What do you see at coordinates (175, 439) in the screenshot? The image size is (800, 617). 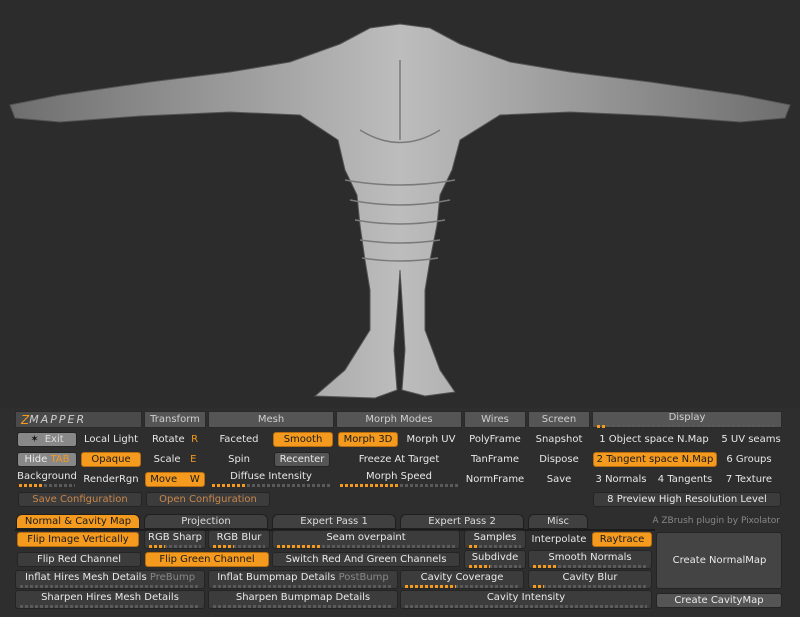 I see `rotate-button: Rotate R` at bounding box center [175, 439].